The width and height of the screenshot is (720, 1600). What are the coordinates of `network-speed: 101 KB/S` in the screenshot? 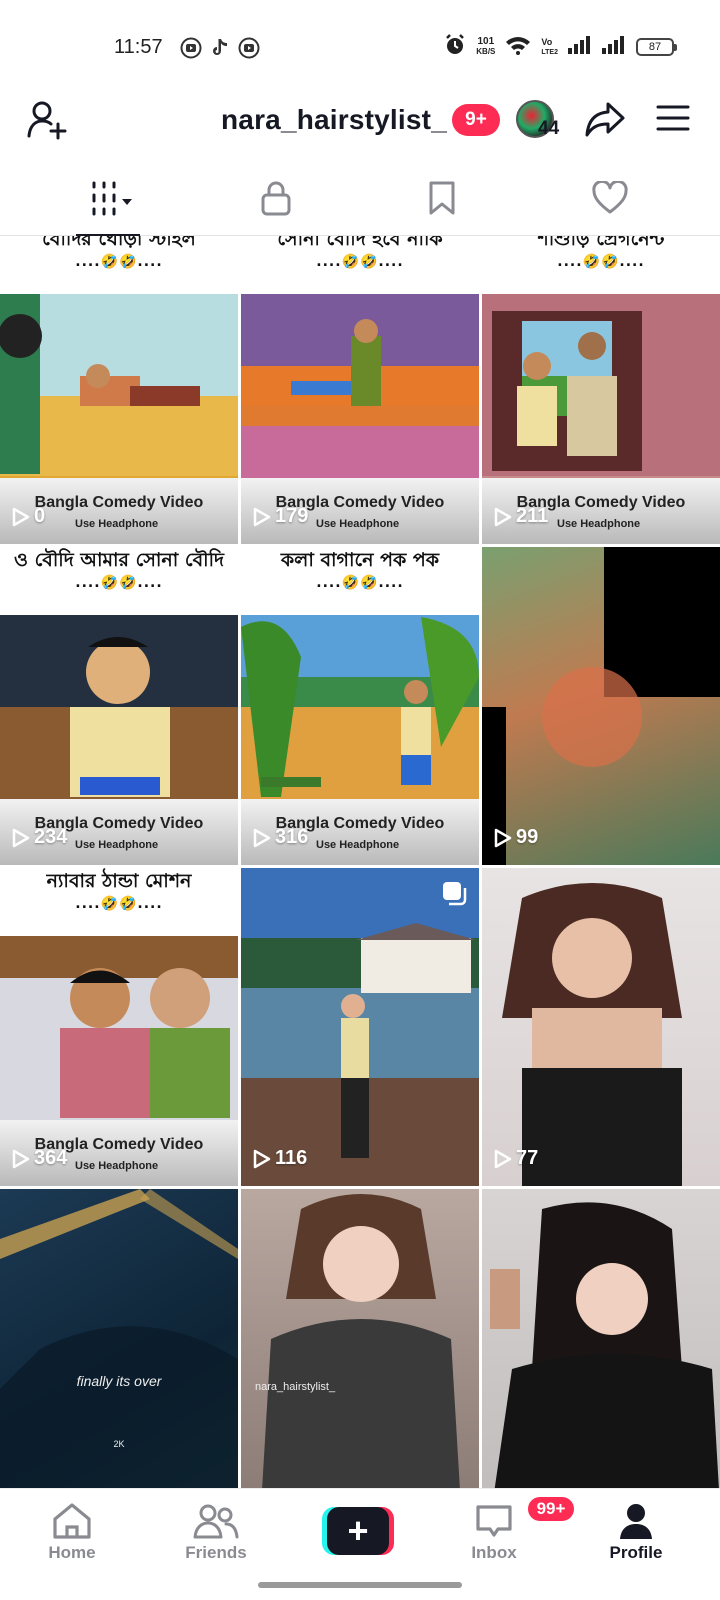 It's located at (485, 47).